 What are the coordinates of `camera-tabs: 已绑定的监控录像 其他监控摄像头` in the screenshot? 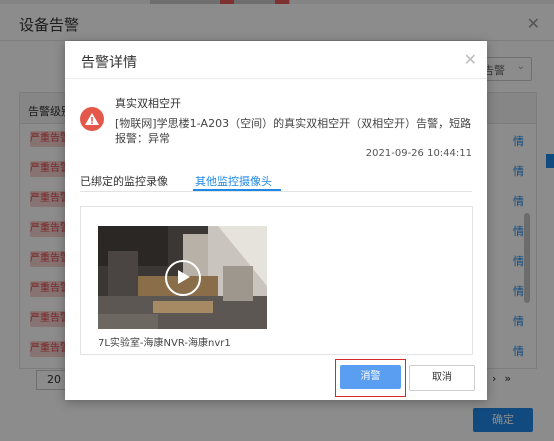 It's located at (276, 181).